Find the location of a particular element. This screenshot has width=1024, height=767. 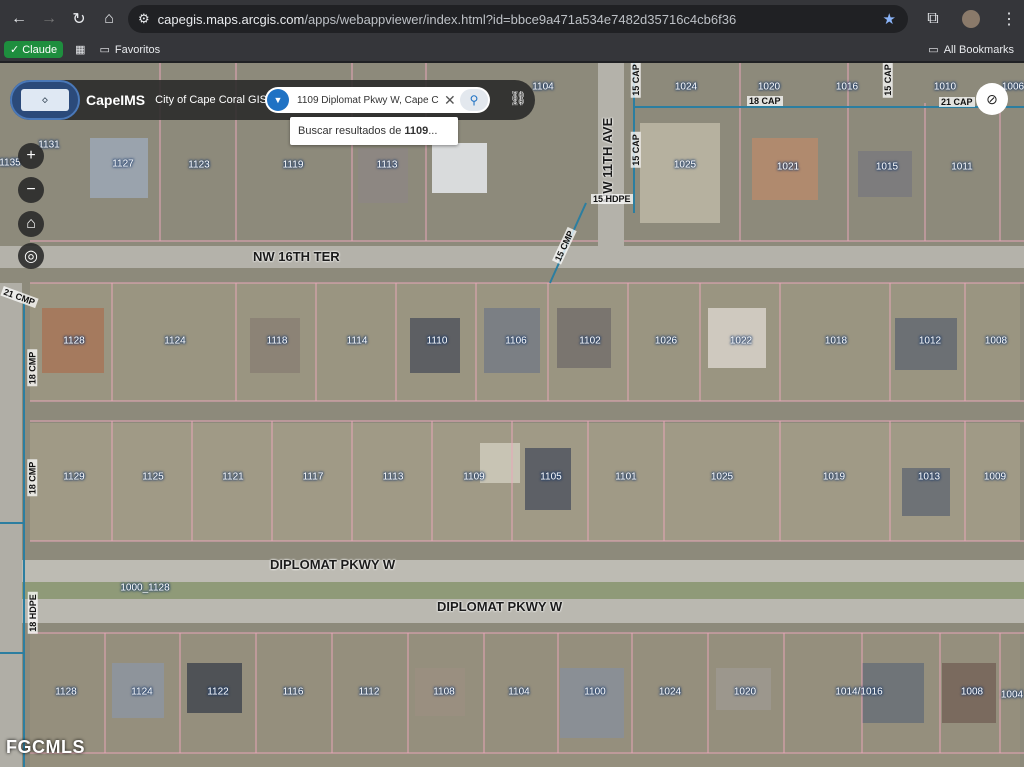

parcel-label: 1123 is located at coordinates (199, 165).